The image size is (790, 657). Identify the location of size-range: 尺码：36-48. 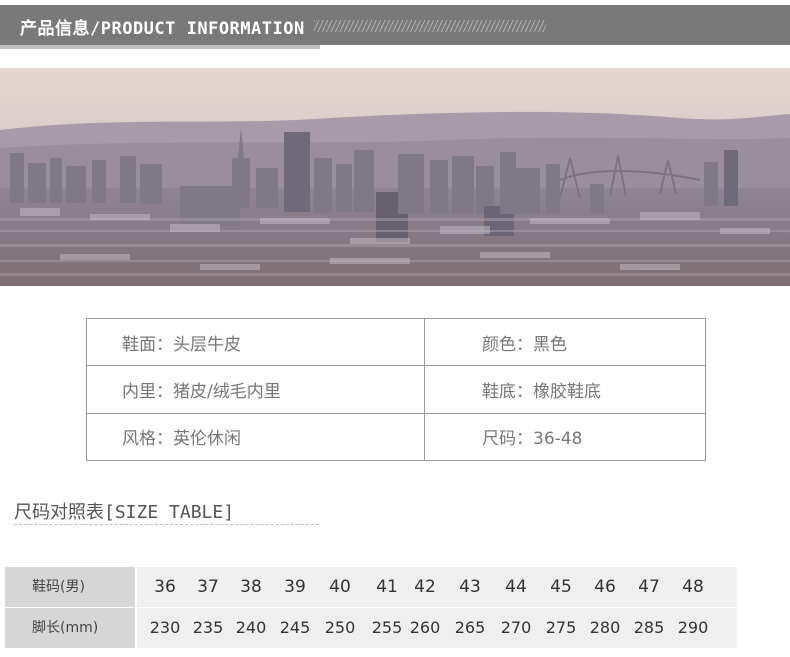
(565, 437).